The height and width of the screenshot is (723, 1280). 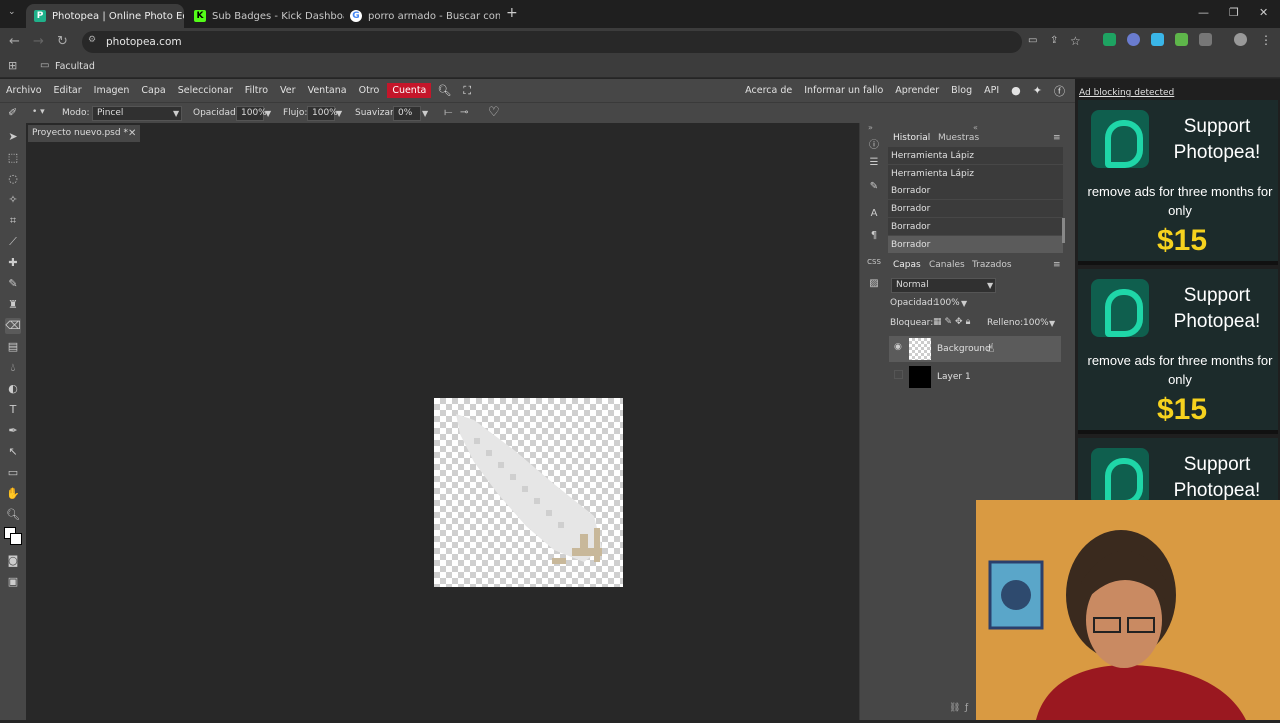 What do you see at coordinates (13, 494) in the screenshot?
I see `hand-tool-icon: ✋` at bounding box center [13, 494].